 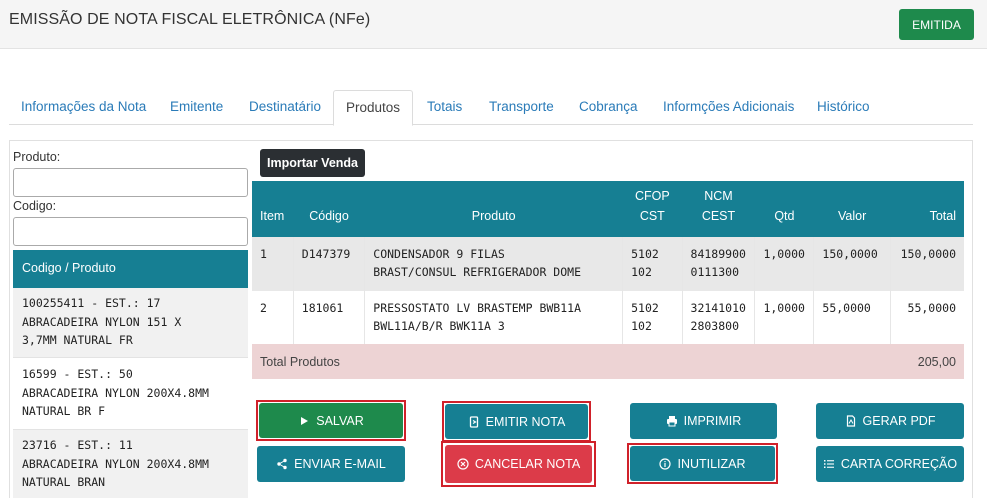 I want to click on cell-produto-line: CONDENSADOR 9 FILAS, so click(x=439, y=254).